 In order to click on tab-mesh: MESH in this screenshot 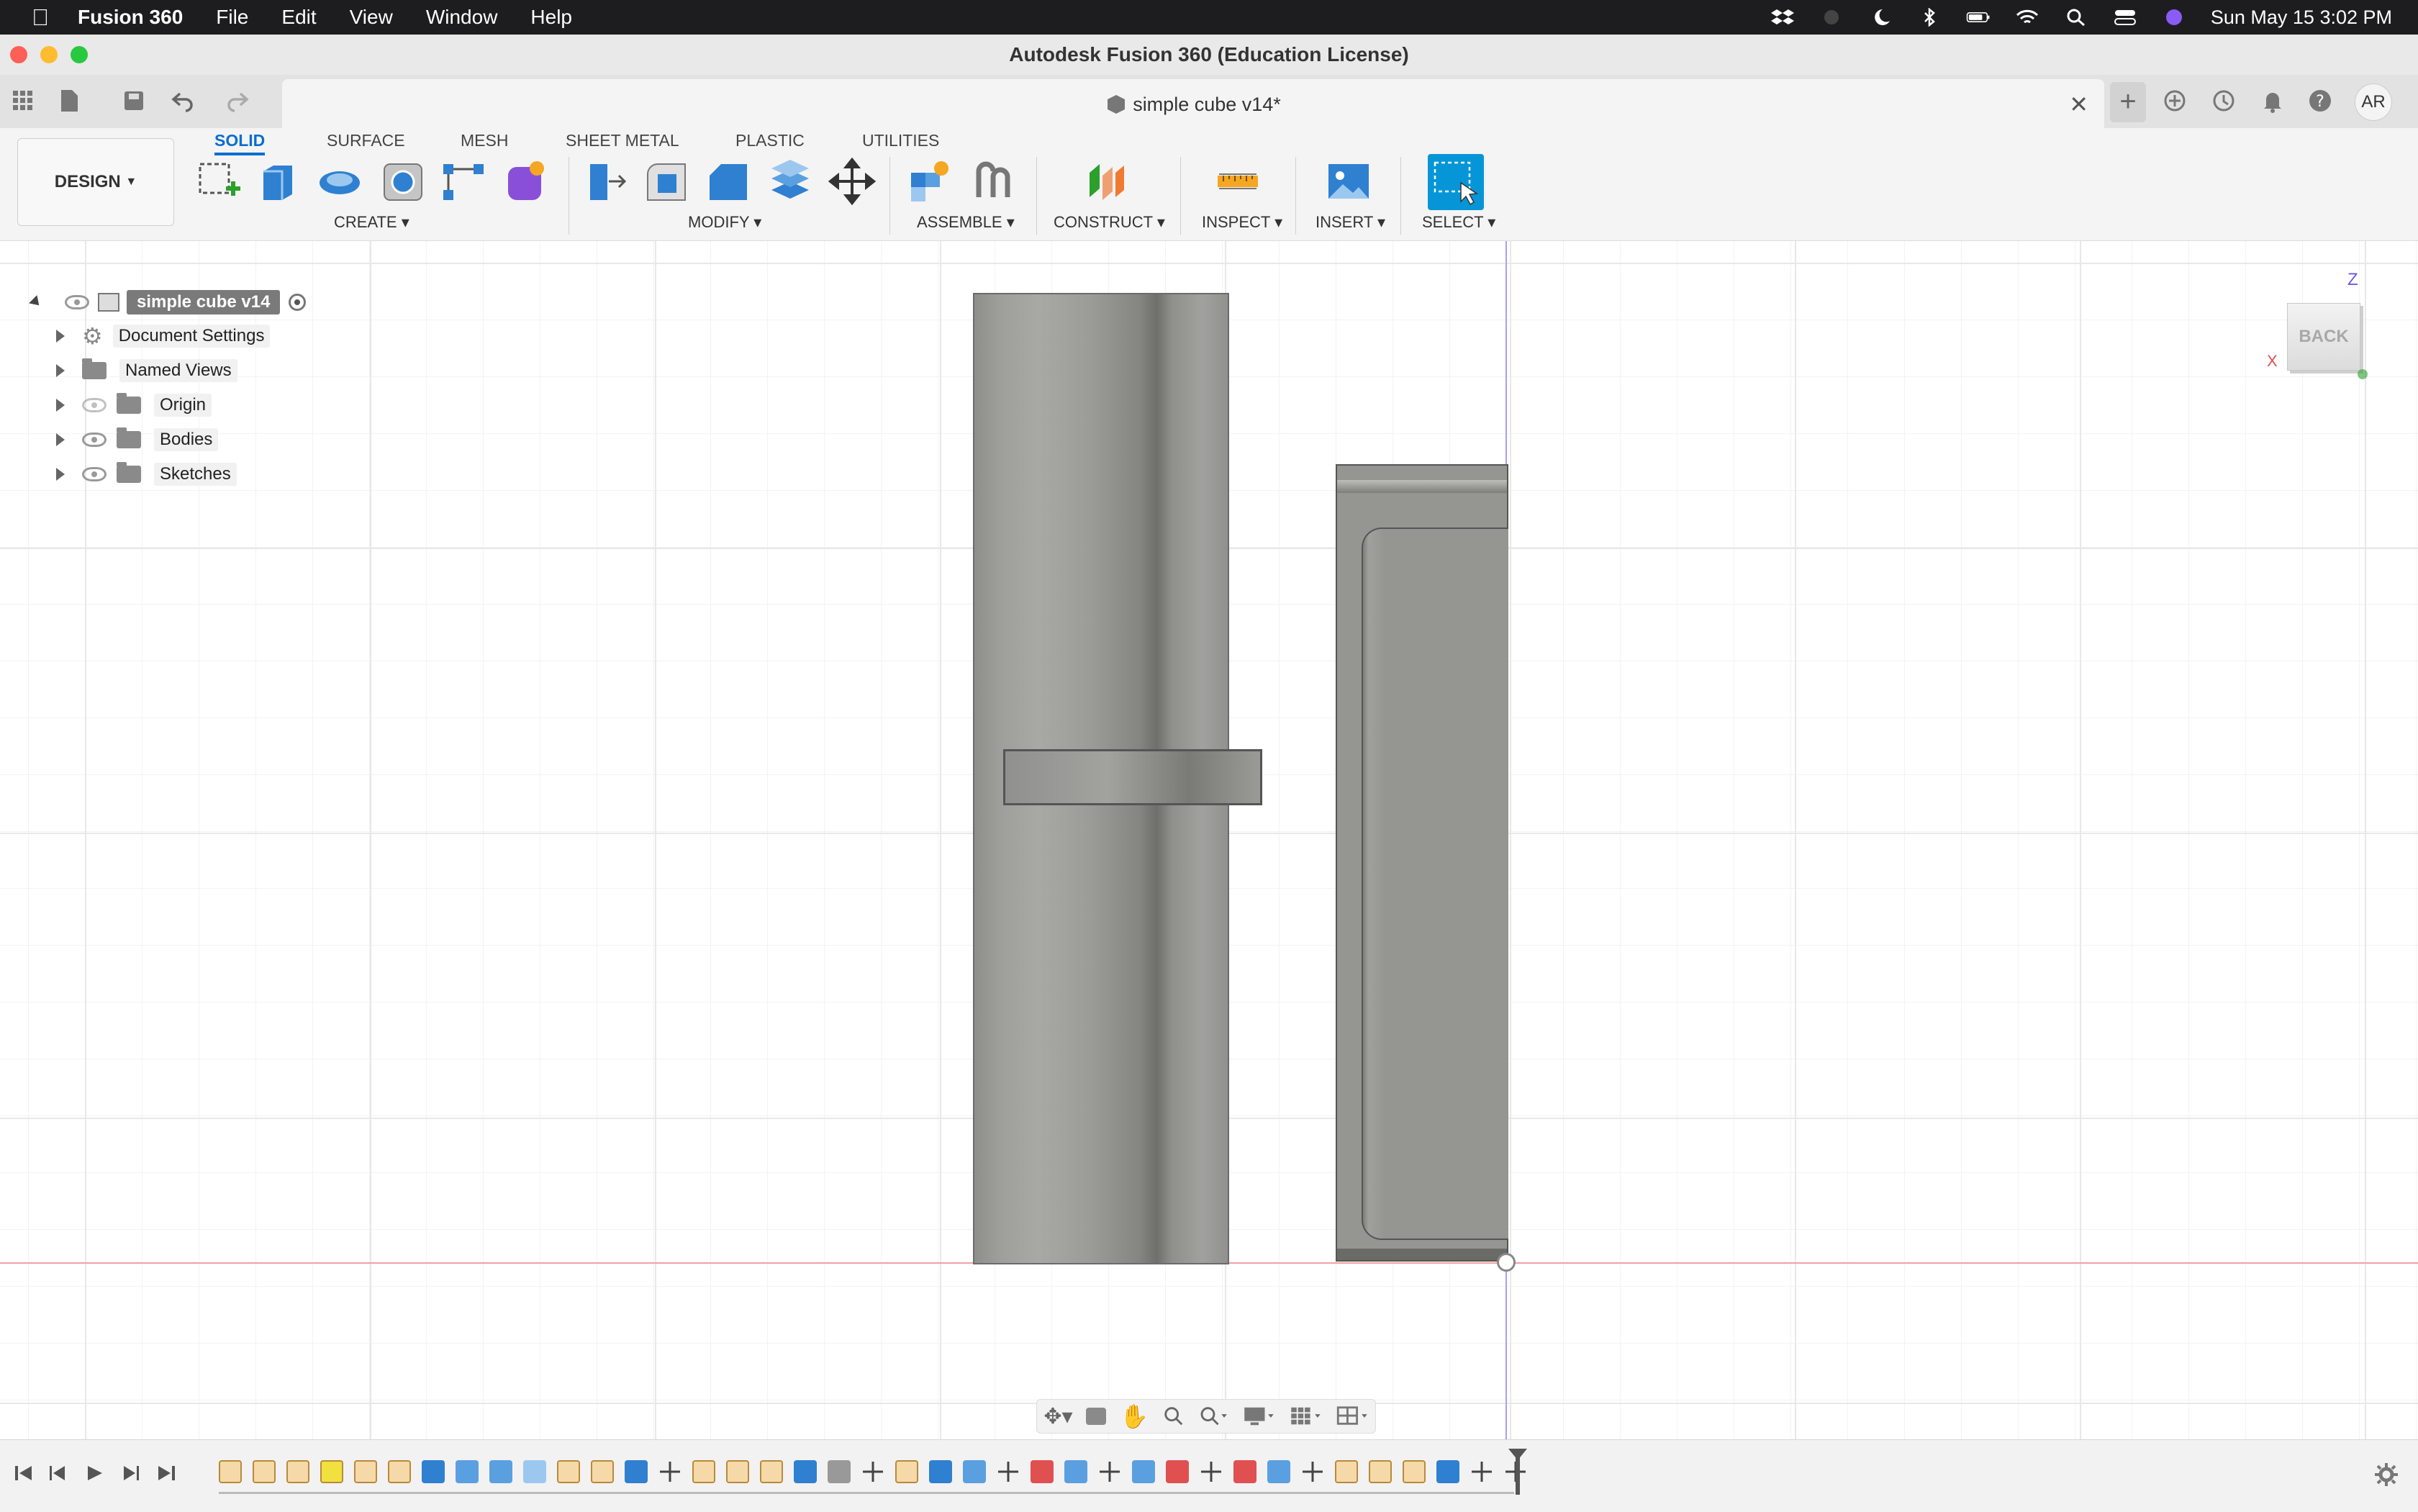, I will do `click(485, 141)`.